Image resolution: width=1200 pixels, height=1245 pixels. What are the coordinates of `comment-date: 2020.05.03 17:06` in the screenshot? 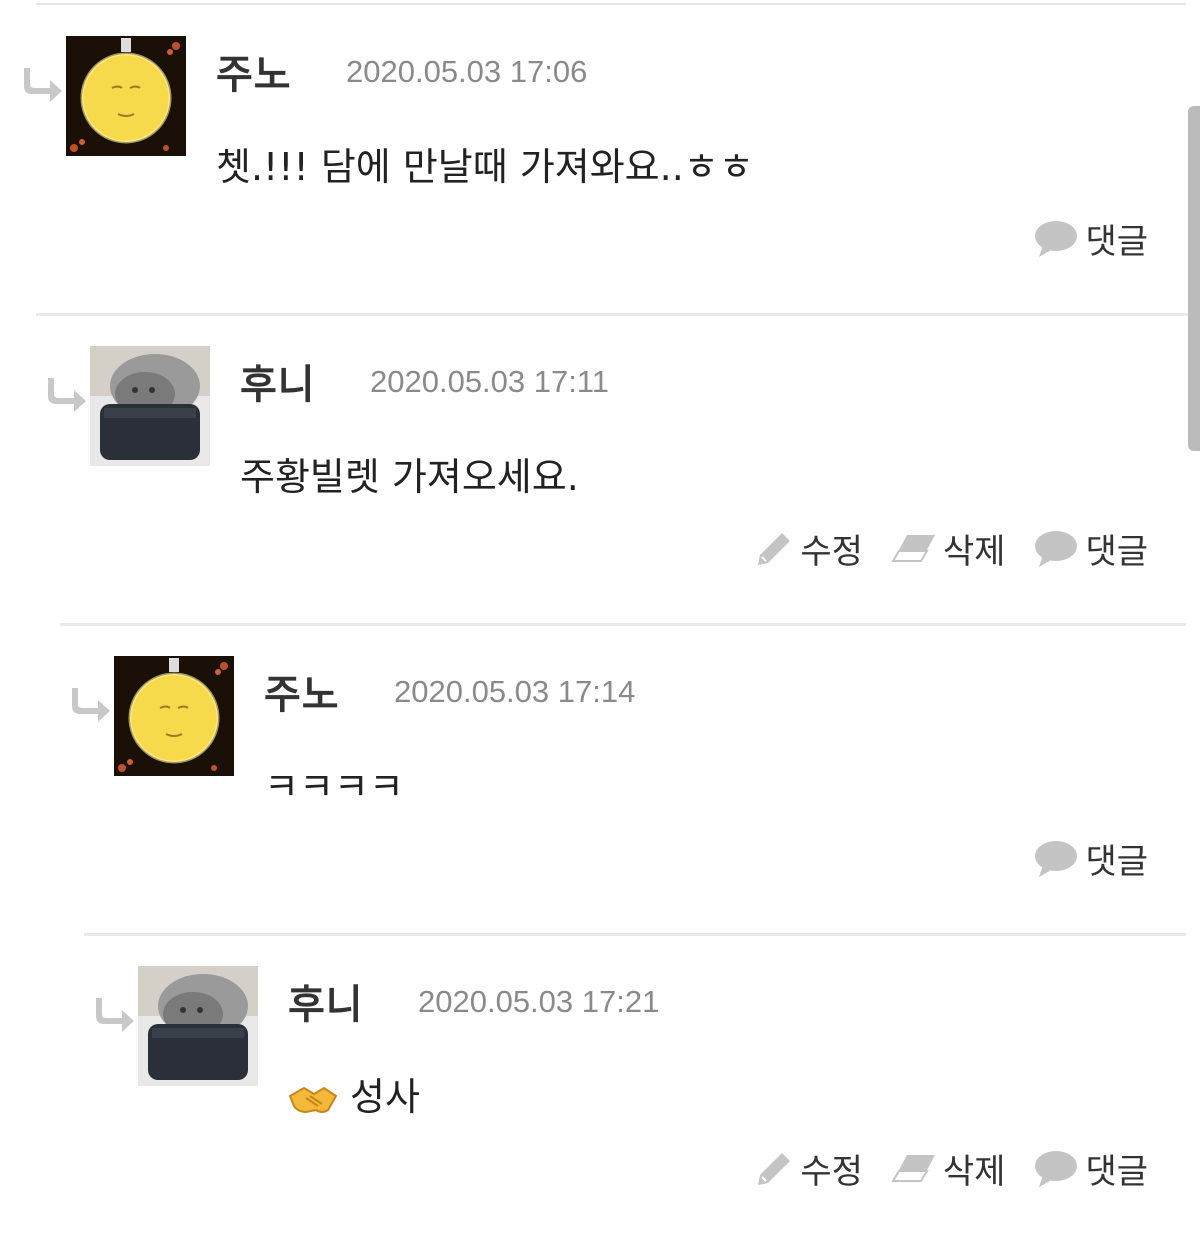 It's located at (467, 71).